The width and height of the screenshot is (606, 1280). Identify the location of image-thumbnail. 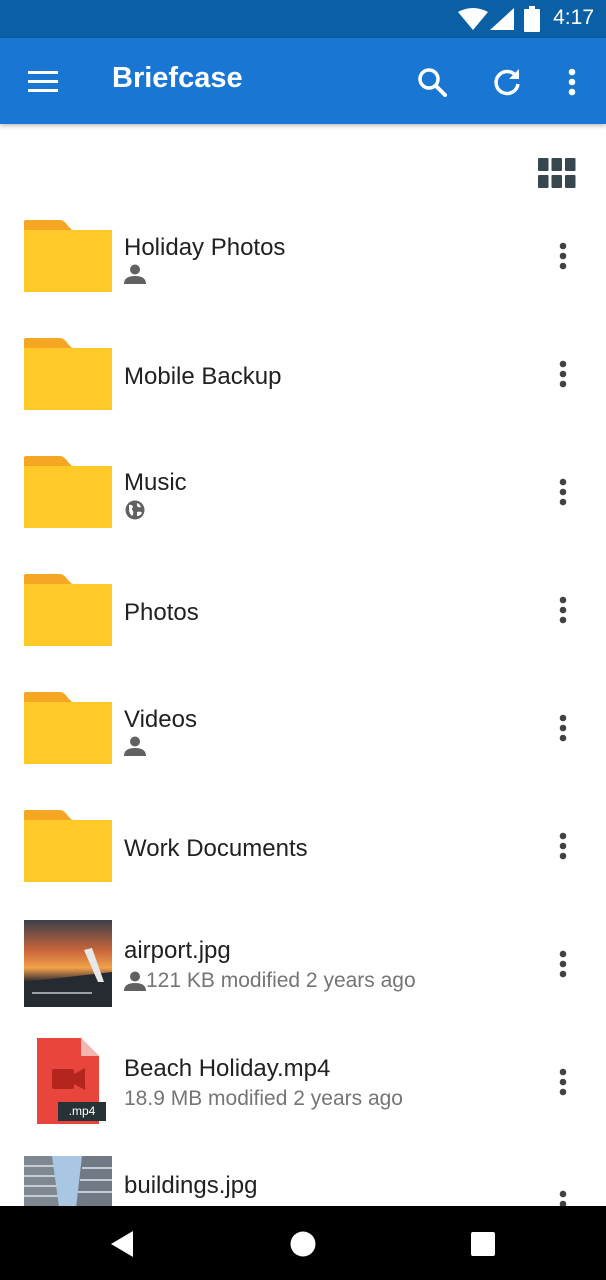
(68, 963).